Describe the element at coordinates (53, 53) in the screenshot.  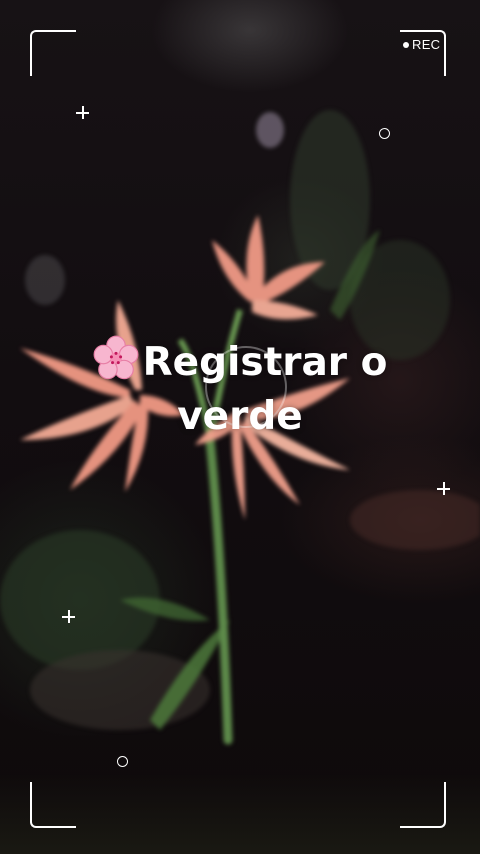
I see `viewfinder-corner-top-left` at that location.